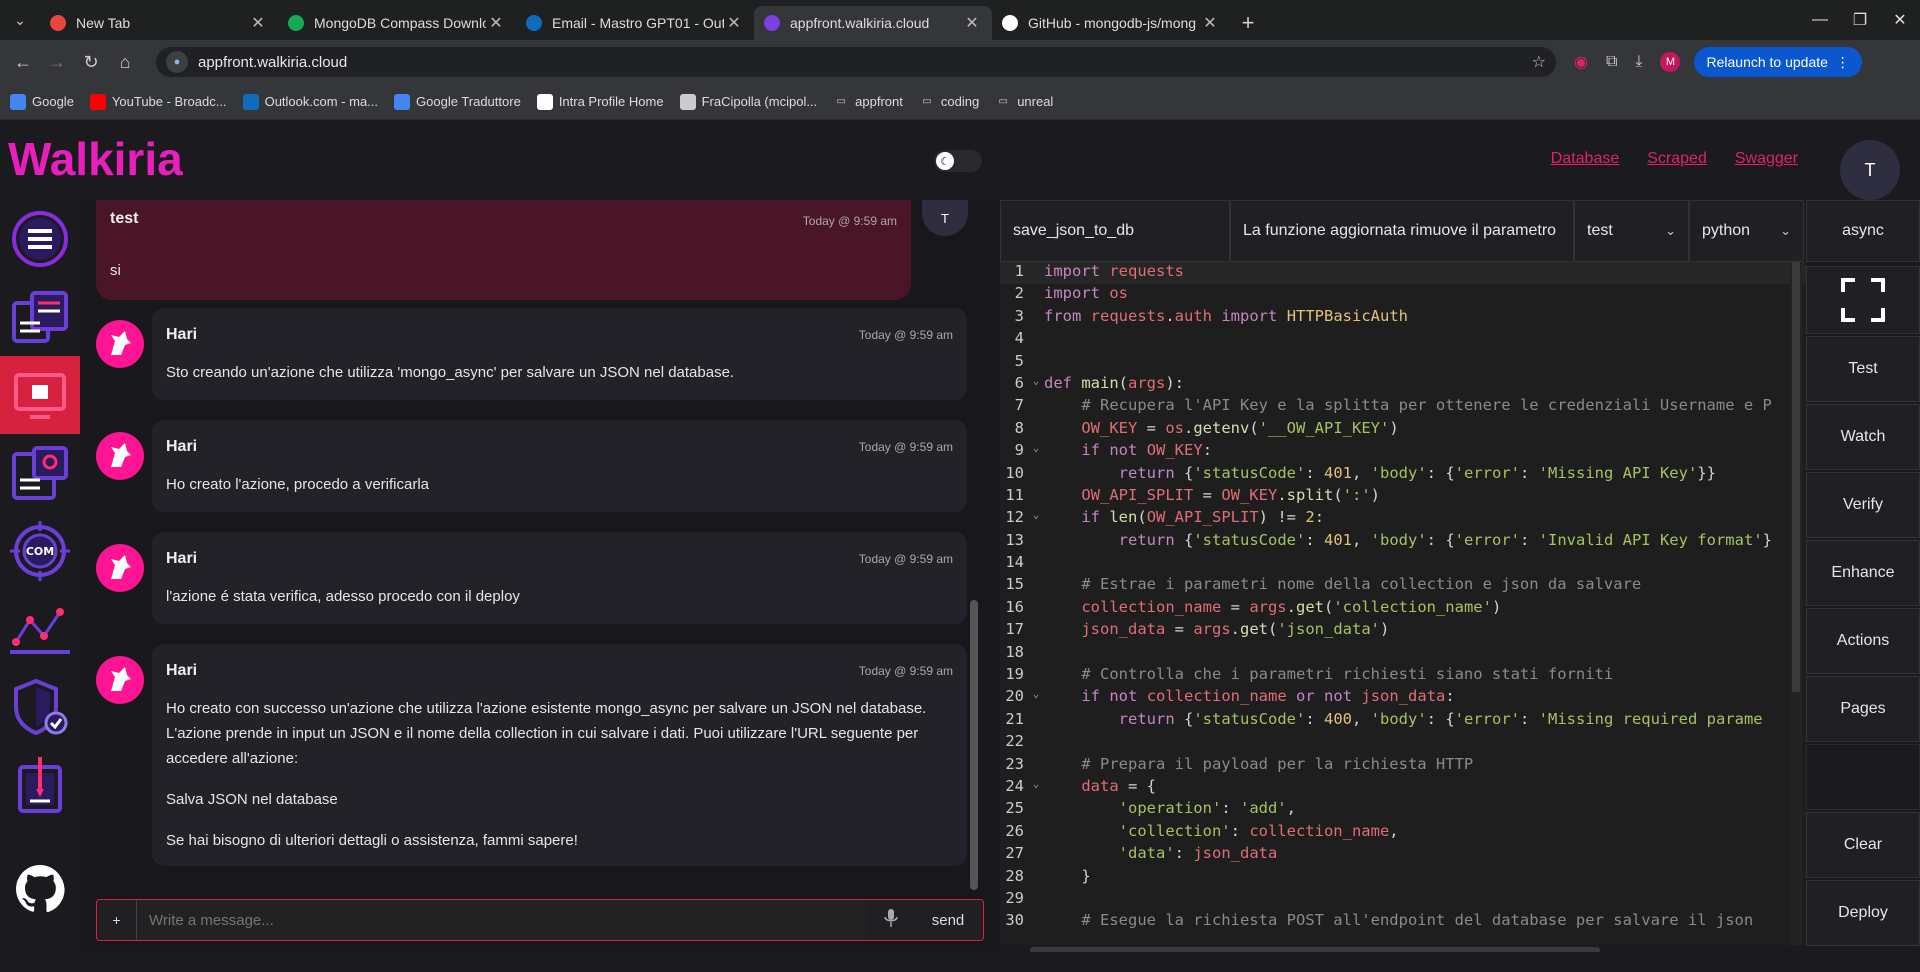 The height and width of the screenshot is (972, 1920). What do you see at coordinates (1403, 788) in the screenshot?
I see `code-line: 24 ⌄ data = {` at bounding box center [1403, 788].